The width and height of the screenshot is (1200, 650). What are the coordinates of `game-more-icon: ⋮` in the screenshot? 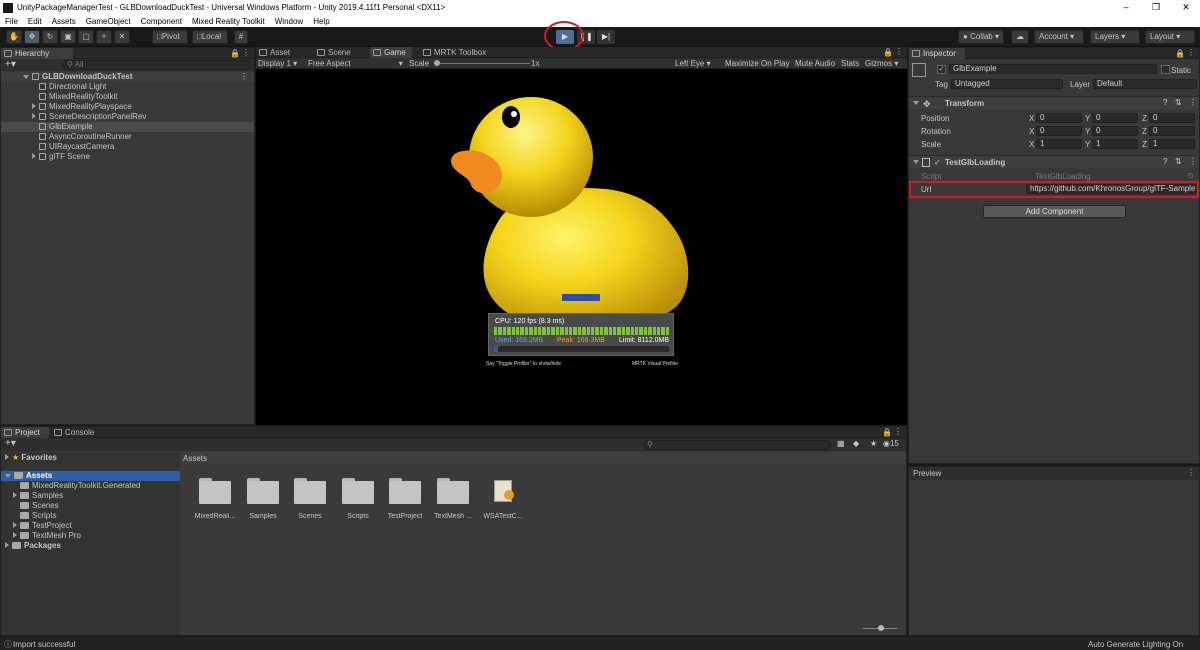 It's located at (899, 51).